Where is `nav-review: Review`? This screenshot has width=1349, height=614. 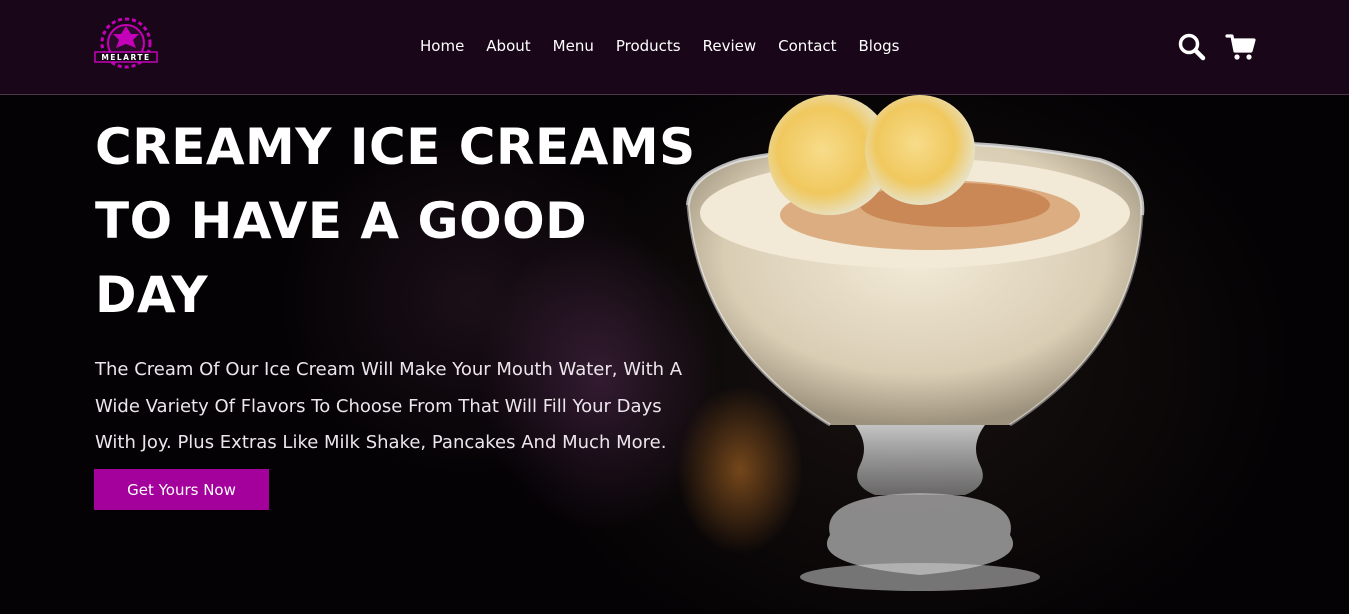
nav-review: Review is located at coordinates (730, 46).